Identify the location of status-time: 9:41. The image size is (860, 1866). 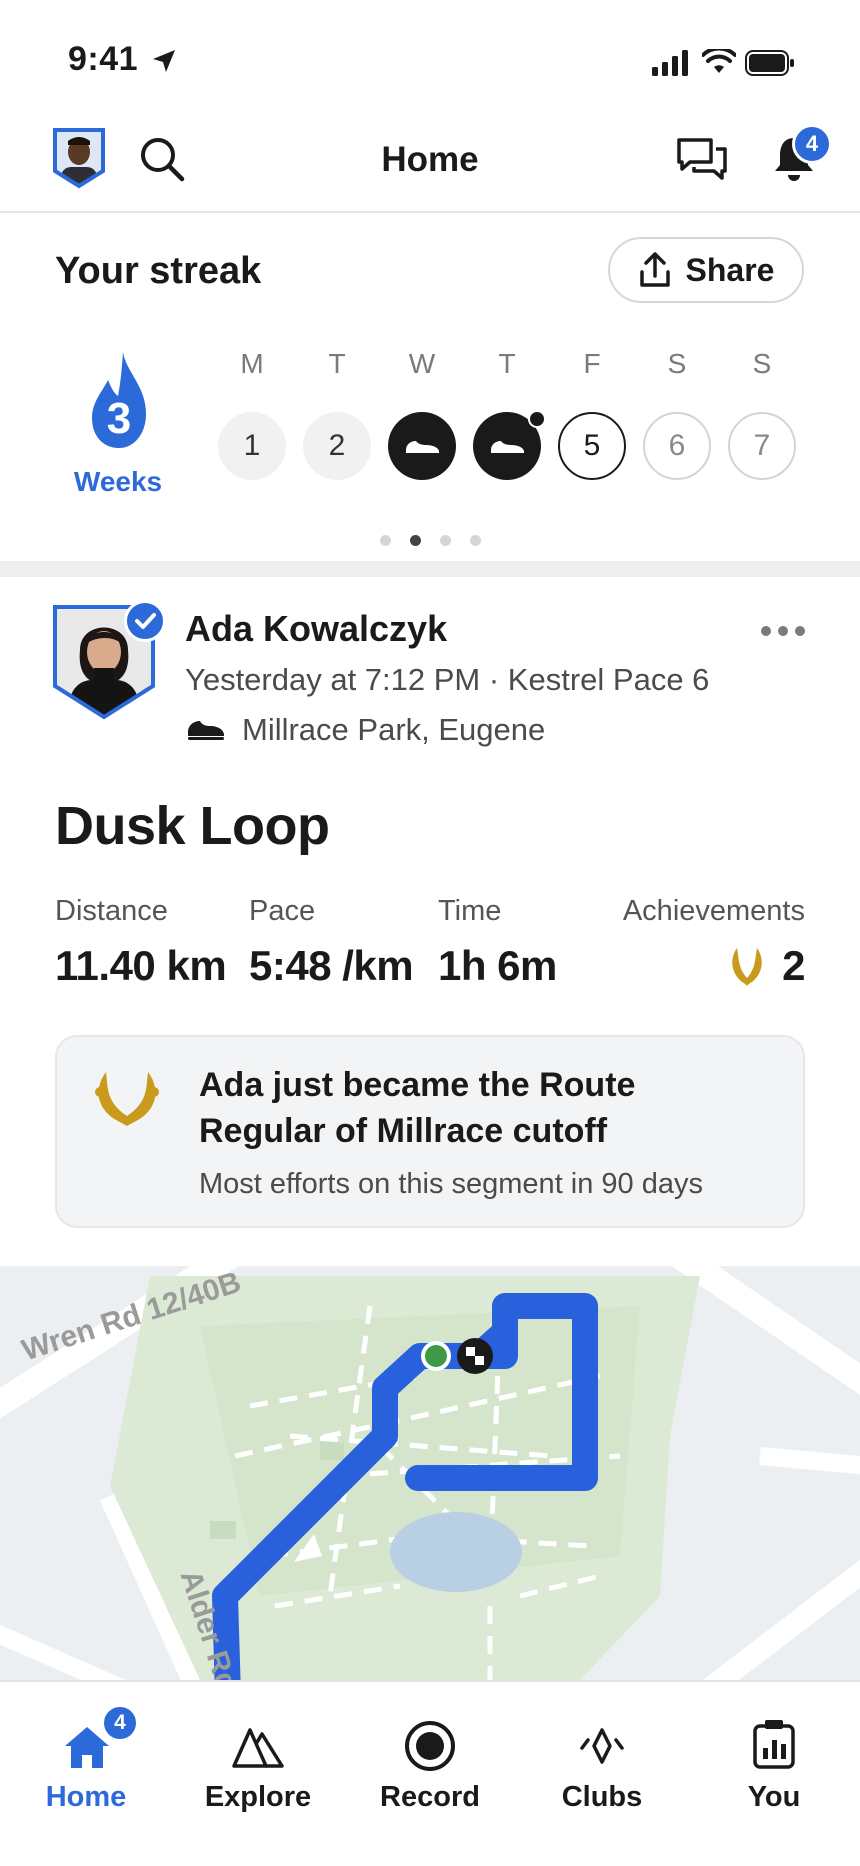
(103, 59).